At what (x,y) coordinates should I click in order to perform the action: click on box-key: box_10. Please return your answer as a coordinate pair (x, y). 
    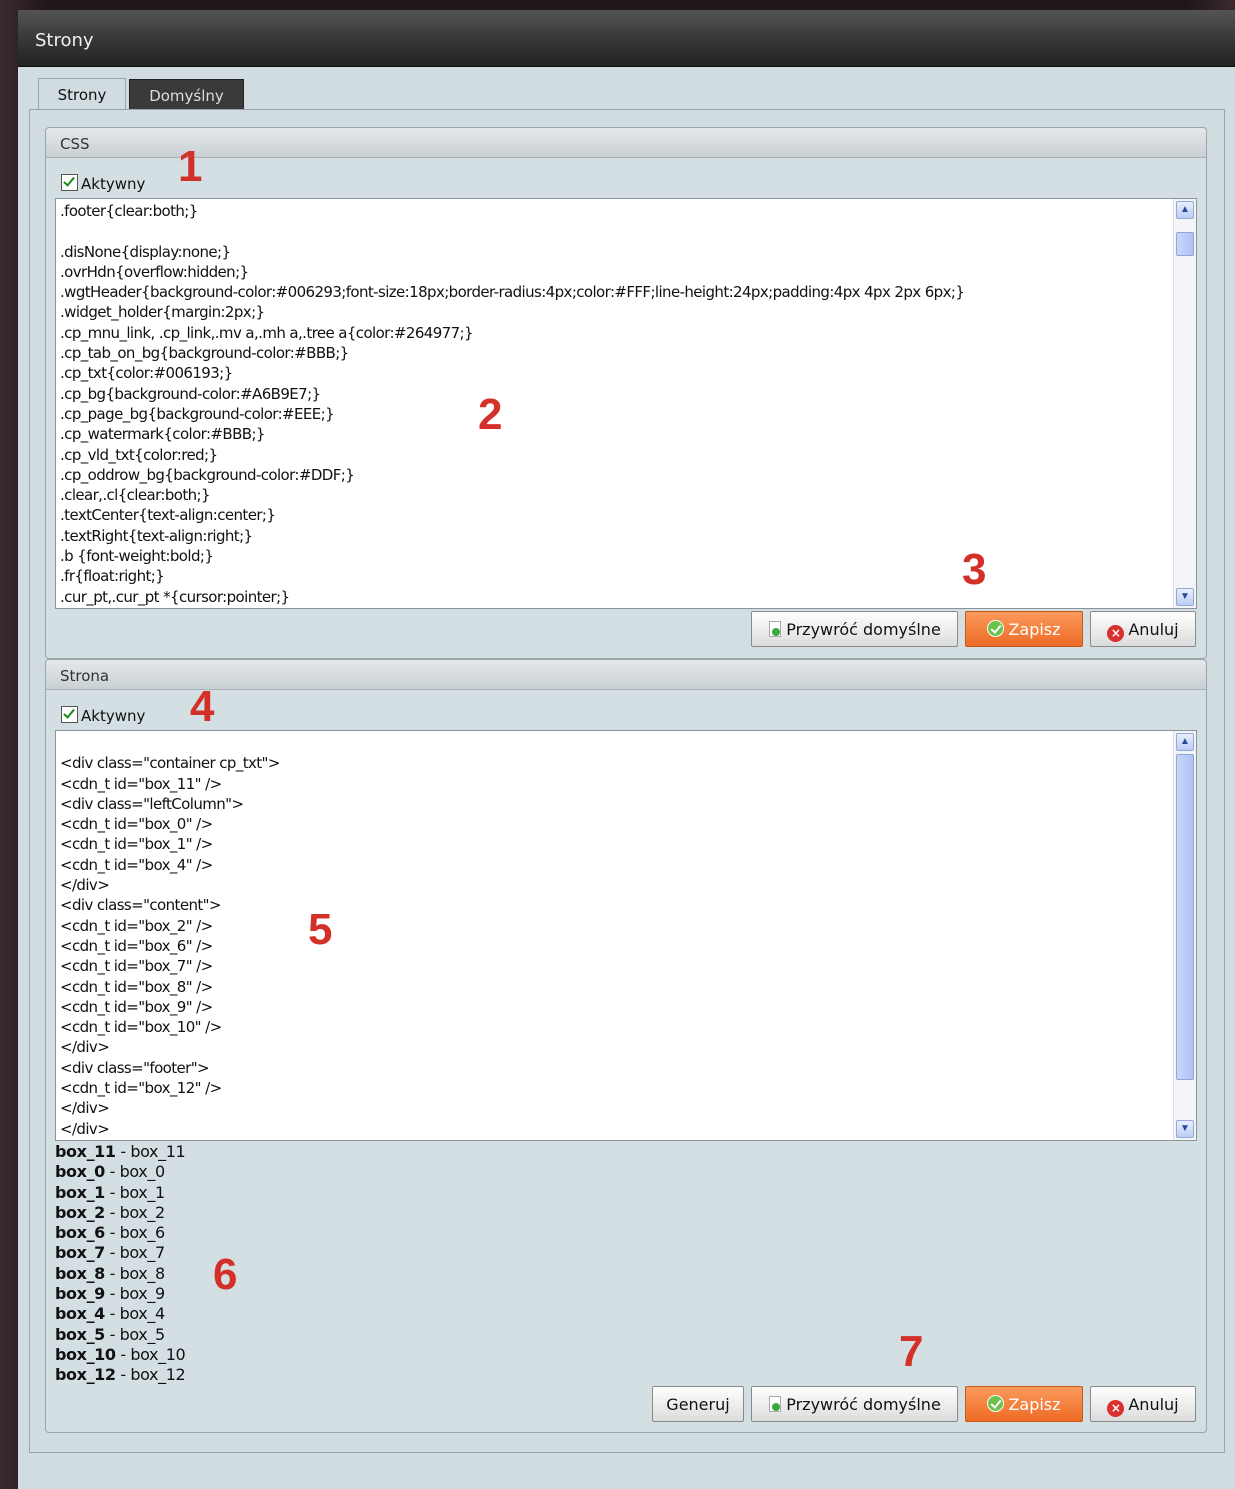
    Looking at the image, I should click on (85, 1354).